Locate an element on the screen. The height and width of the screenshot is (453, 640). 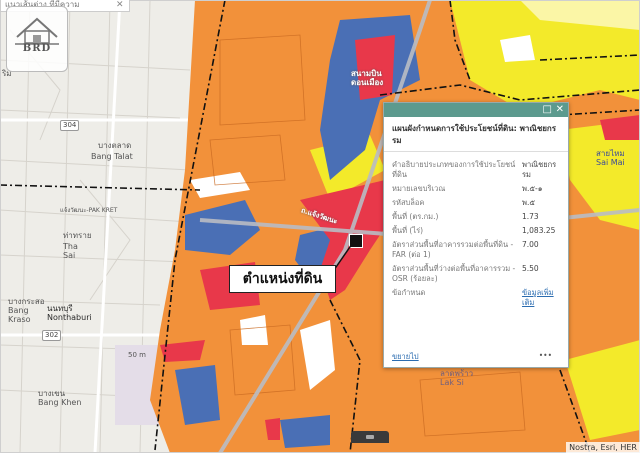
attribute-label: รหัสบล็อค is located at coordinates (408, 202).